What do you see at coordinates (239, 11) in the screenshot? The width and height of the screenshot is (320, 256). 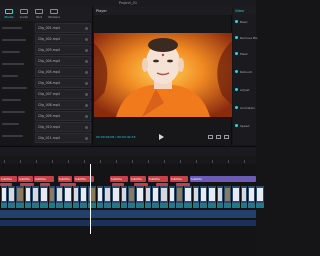 I see `inspector-tab: Video` at bounding box center [239, 11].